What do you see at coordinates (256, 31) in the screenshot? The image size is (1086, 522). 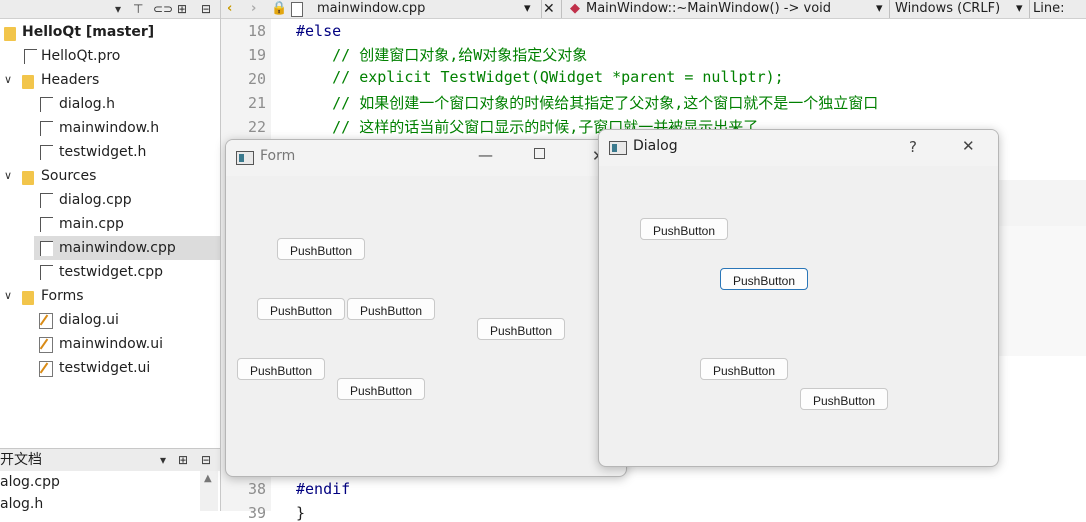 I see `line-number: 18` at bounding box center [256, 31].